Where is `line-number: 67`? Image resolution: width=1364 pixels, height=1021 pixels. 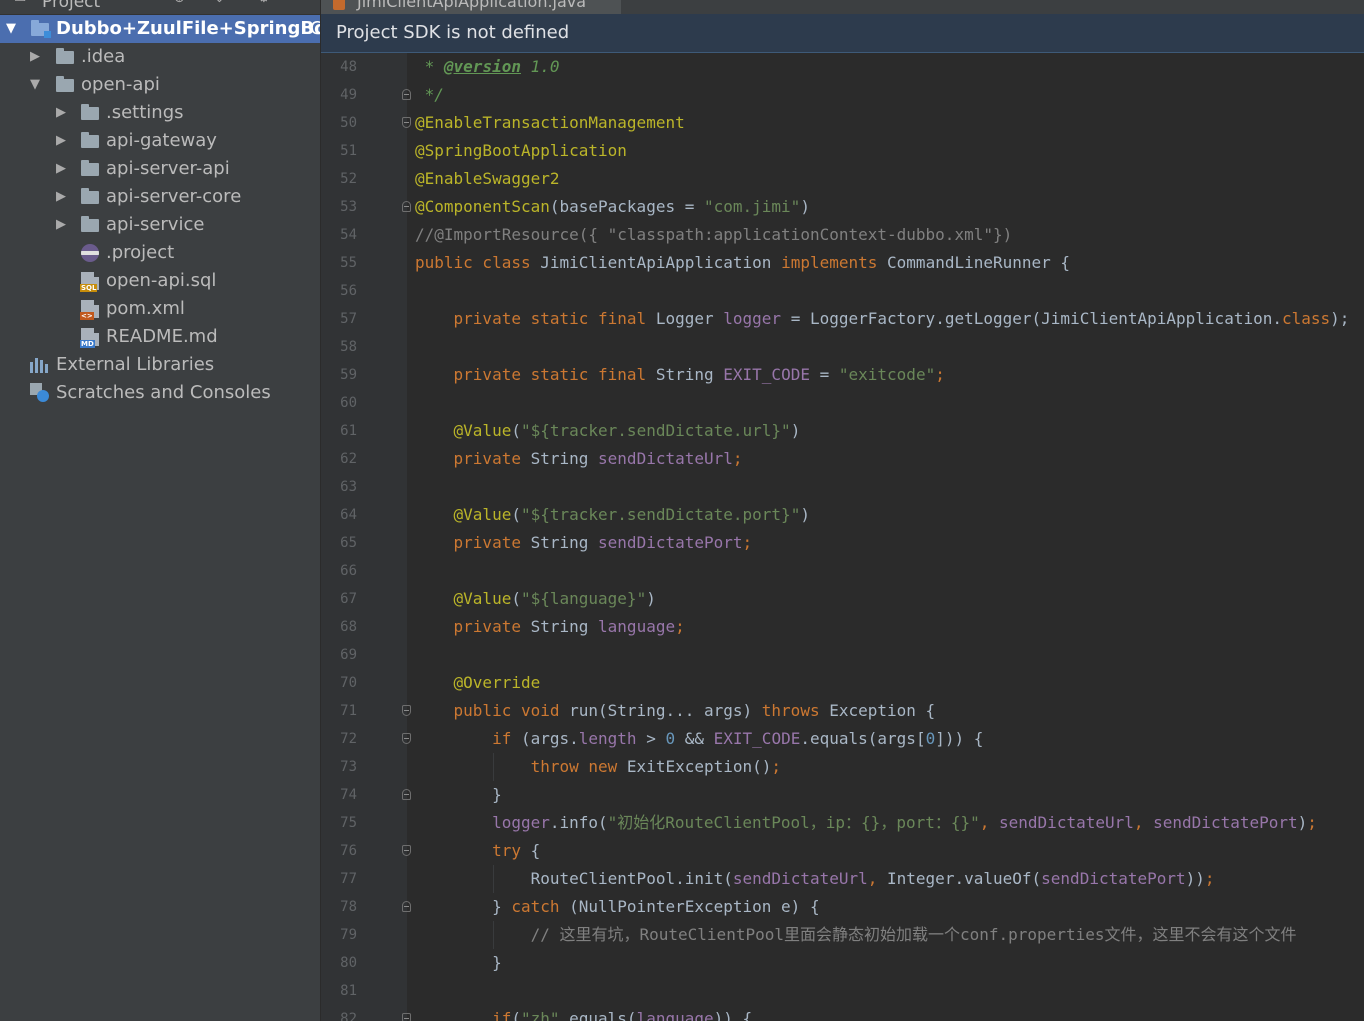 line-number: 67 is located at coordinates (339, 599).